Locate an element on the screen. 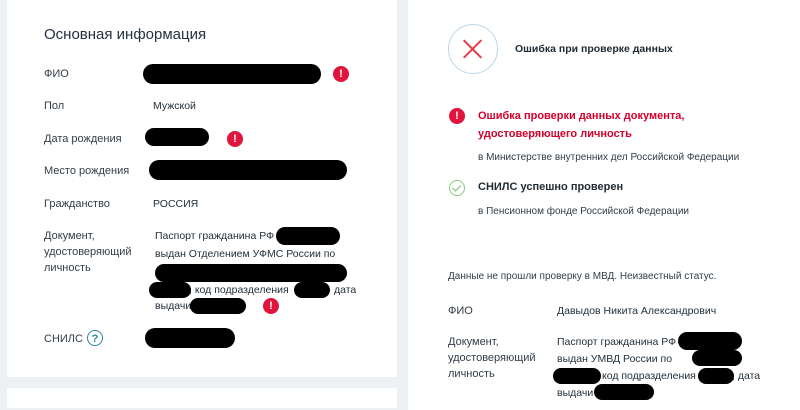 The width and height of the screenshot is (800, 410). doc-line-3a: , код подразделения is located at coordinates (239, 290).